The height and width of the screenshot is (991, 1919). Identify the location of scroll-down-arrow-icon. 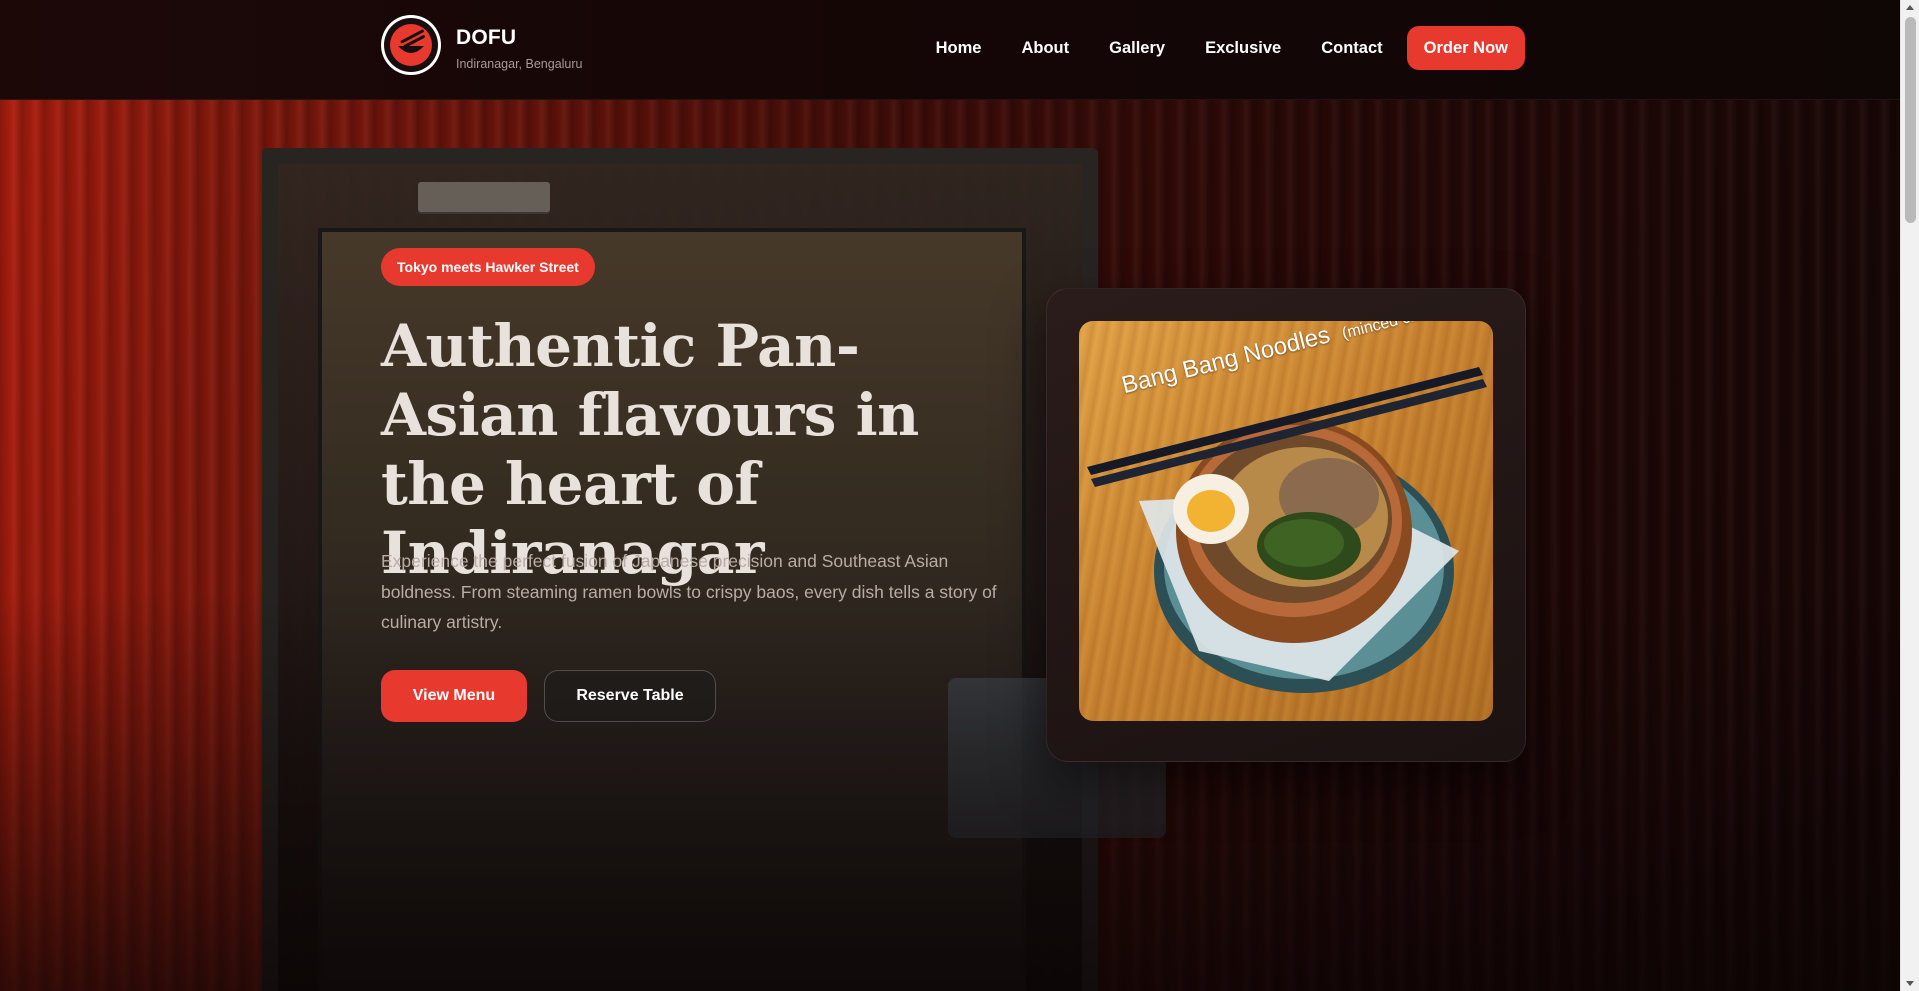
(1910, 983).